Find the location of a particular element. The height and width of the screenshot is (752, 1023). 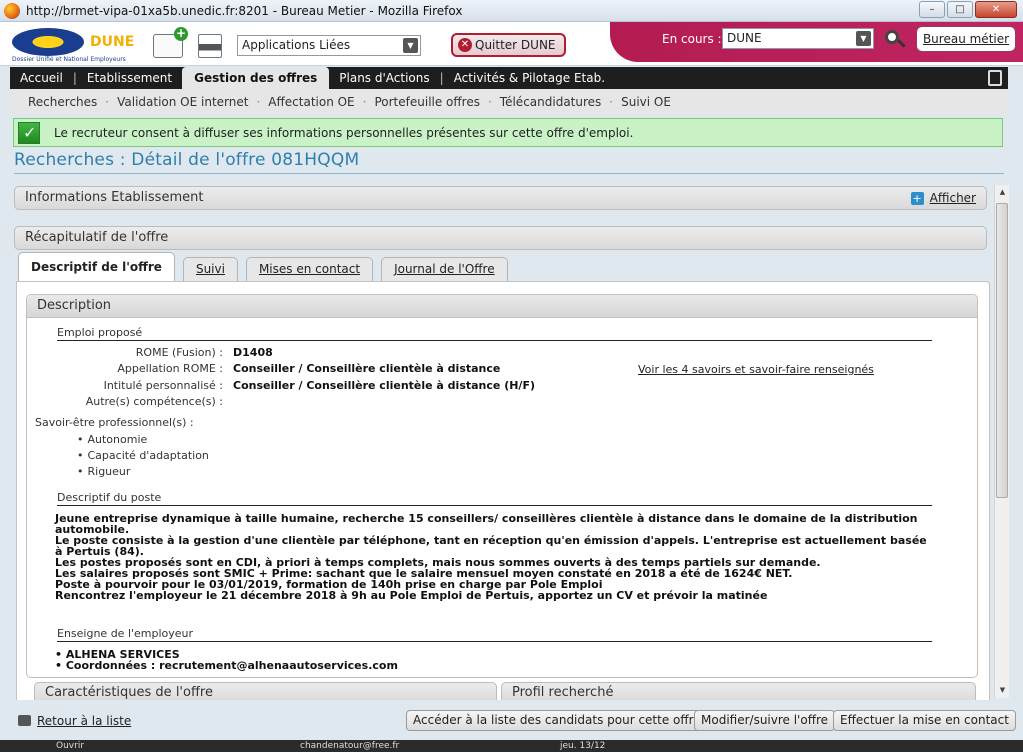

savoir-etre-list: Autonomie Capacité d'adaptation Rigueur is located at coordinates (143, 456).